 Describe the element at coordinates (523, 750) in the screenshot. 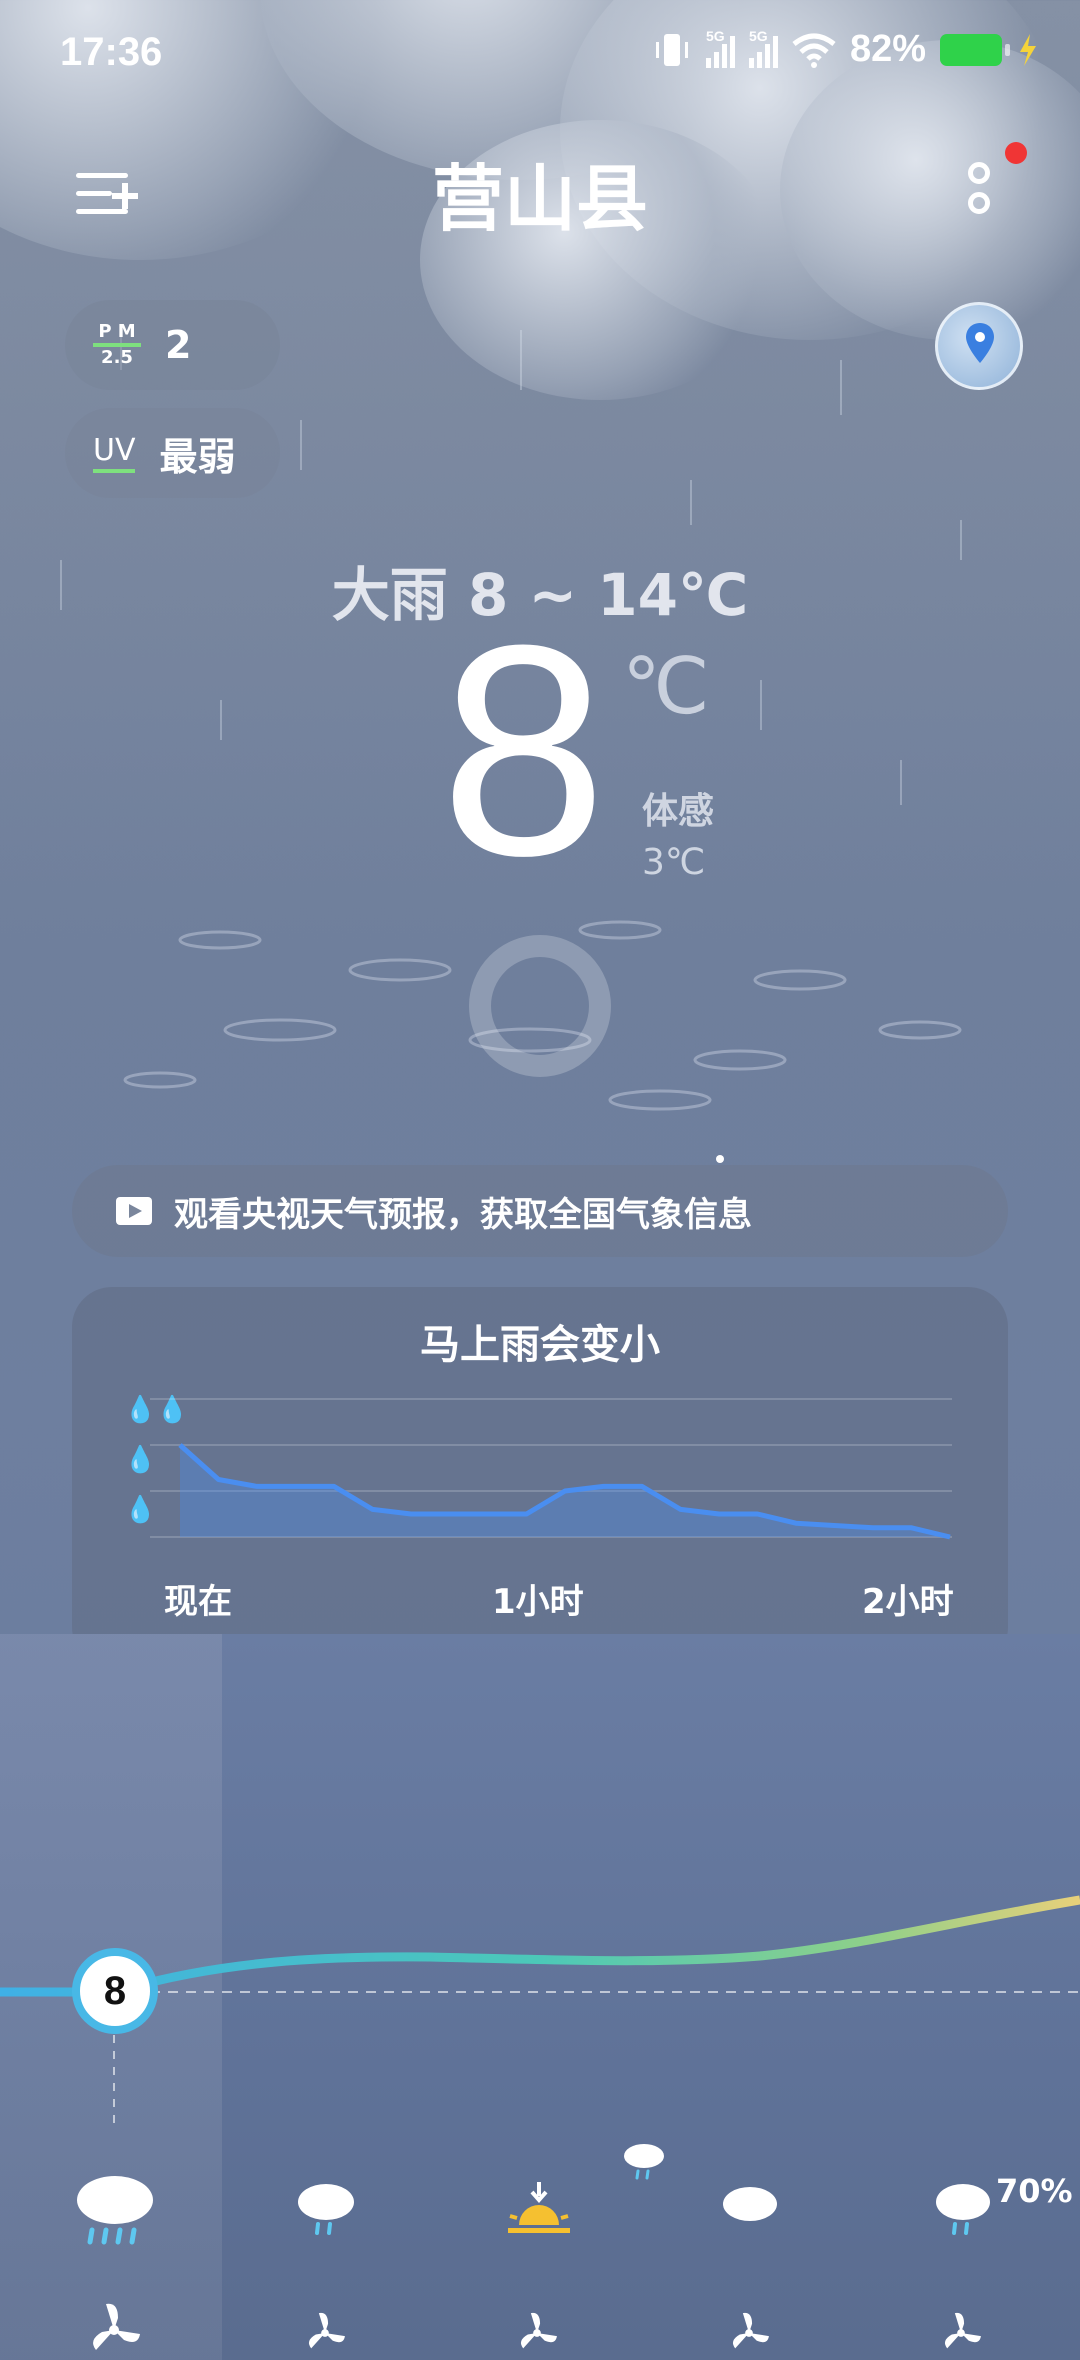

I see `current-temperature: 8` at that location.